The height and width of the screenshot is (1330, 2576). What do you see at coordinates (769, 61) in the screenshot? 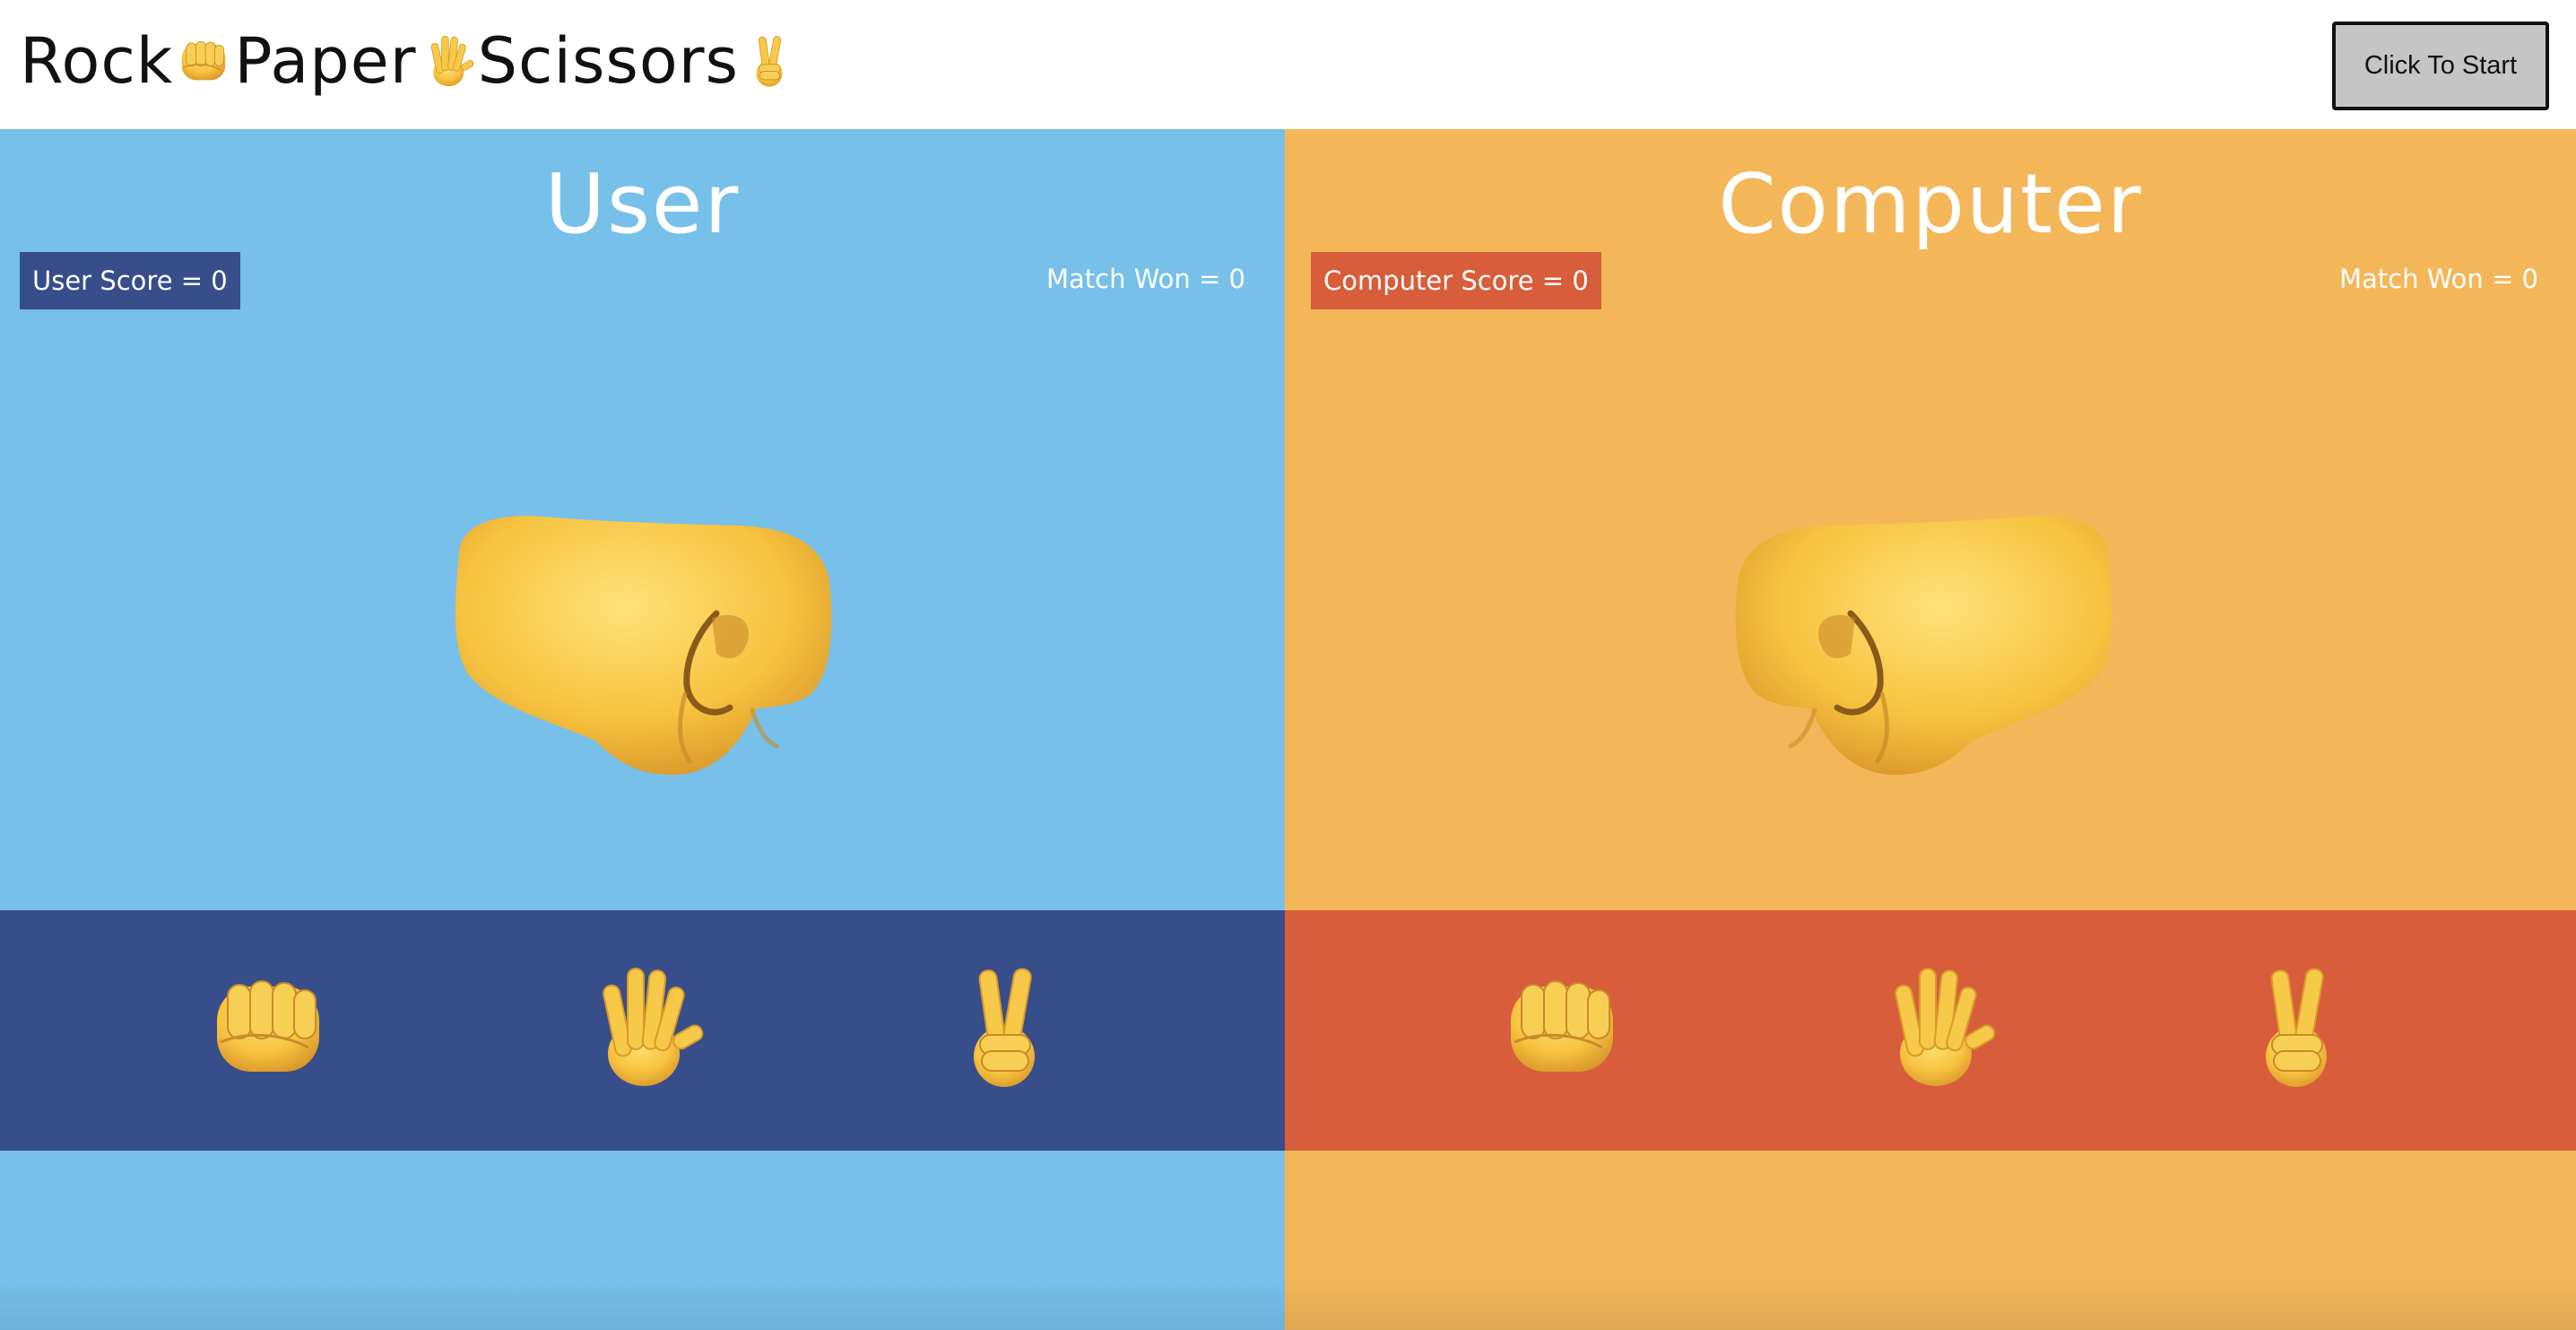
I see `victory-hand-icon` at bounding box center [769, 61].